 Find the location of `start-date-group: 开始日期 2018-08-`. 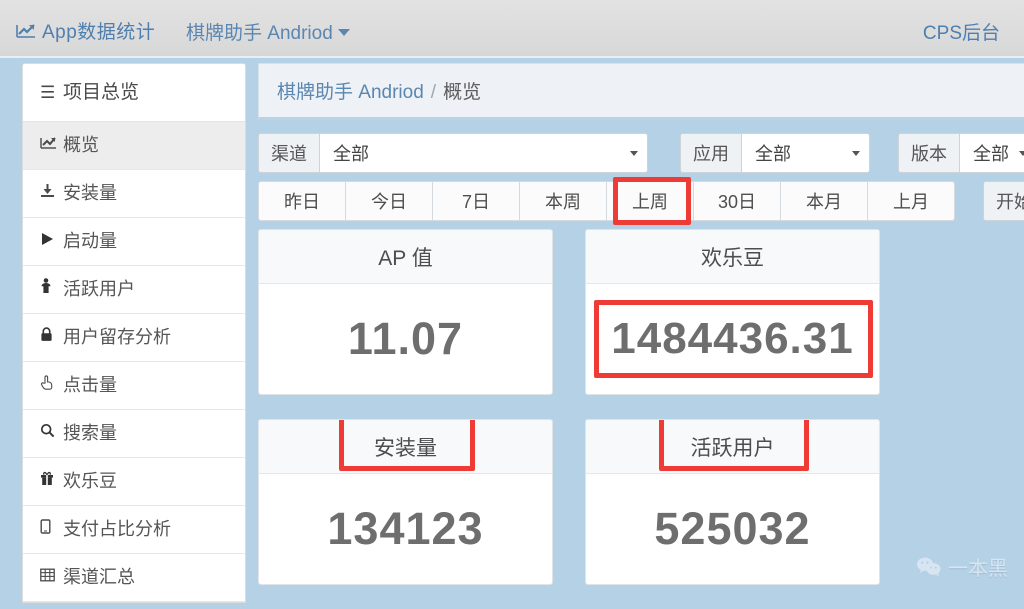

start-date-group: 开始日期 2018-08- is located at coordinates (1003, 201).